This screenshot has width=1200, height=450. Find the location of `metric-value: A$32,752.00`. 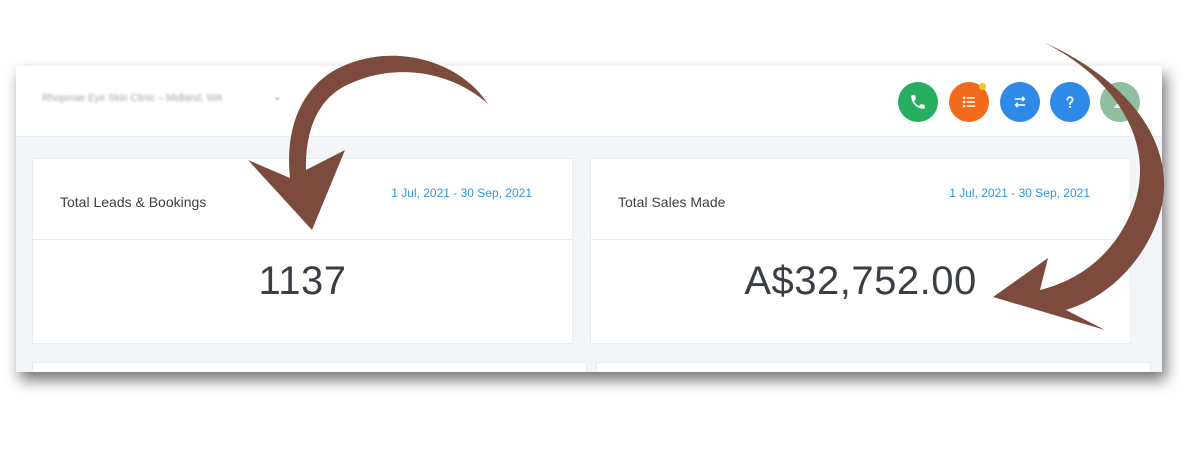

metric-value: A$32,752.00 is located at coordinates (860, 281).